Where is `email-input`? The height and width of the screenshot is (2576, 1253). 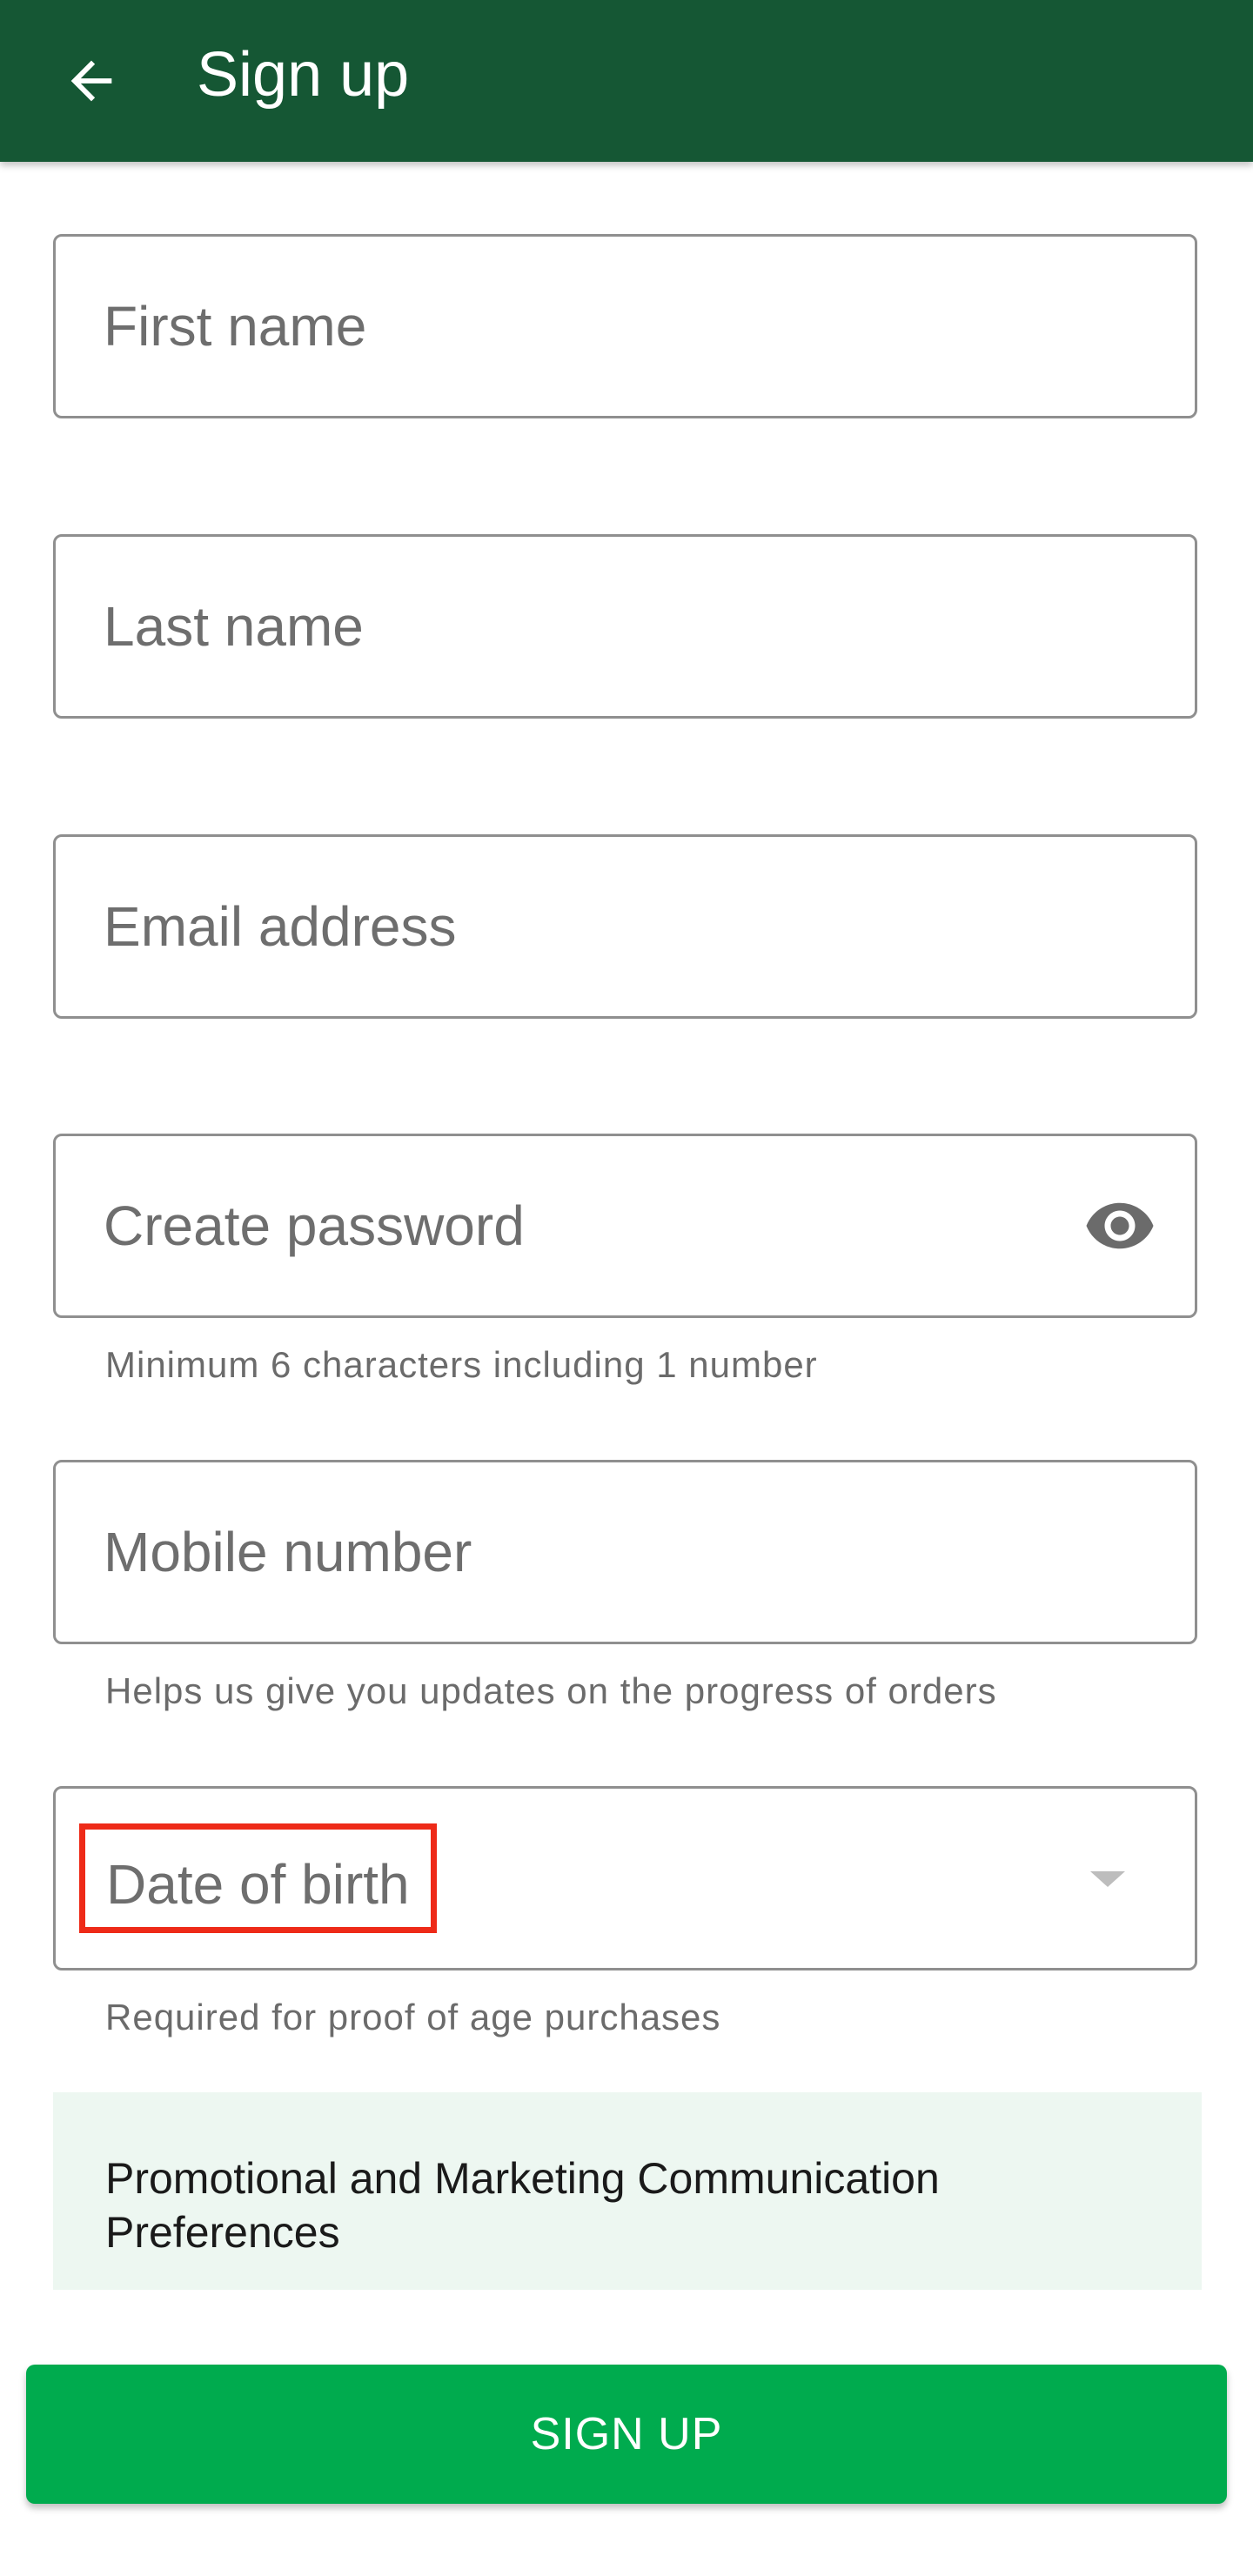
email-input is located at coordinates (582, 926).